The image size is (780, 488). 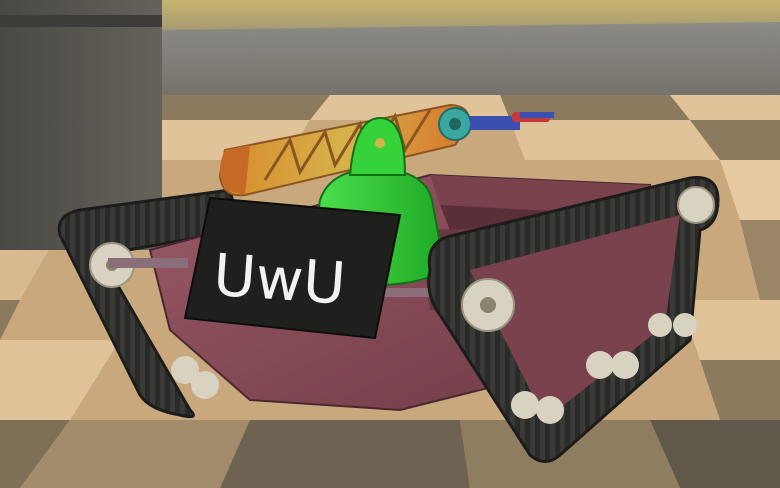 I want to click on far-wall, so click(x=470, y=58).